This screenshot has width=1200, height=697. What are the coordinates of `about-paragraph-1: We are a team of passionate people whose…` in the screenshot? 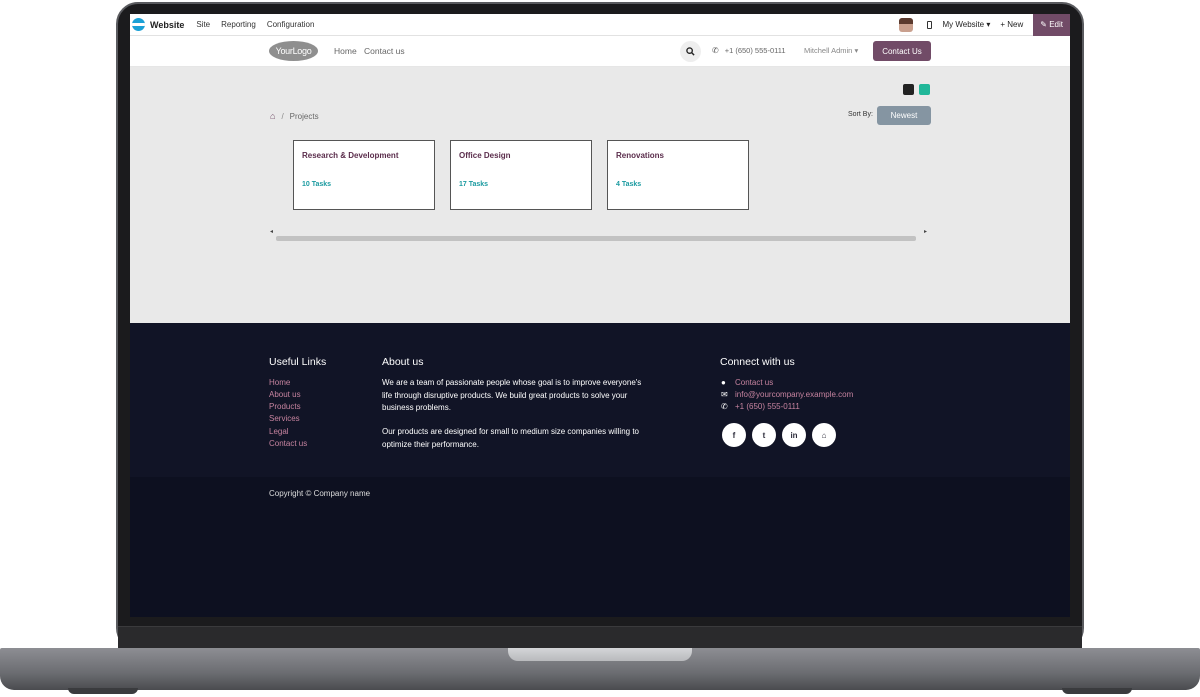 It's located at (511, 396).